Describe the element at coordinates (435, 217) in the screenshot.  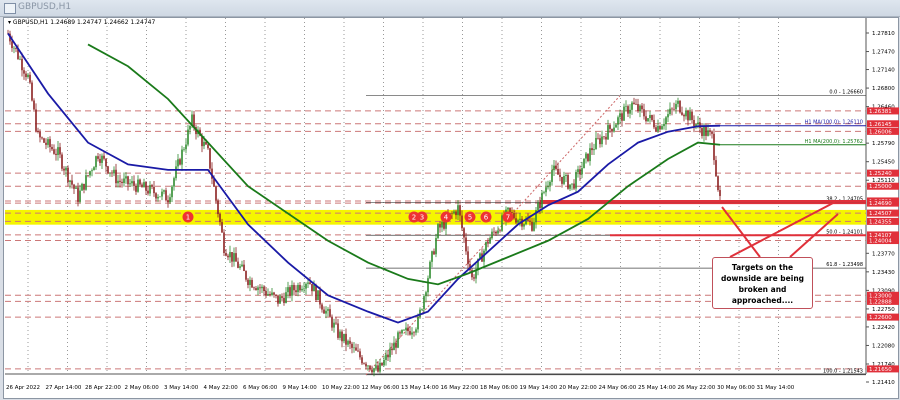
I see `support-zone` at that location.